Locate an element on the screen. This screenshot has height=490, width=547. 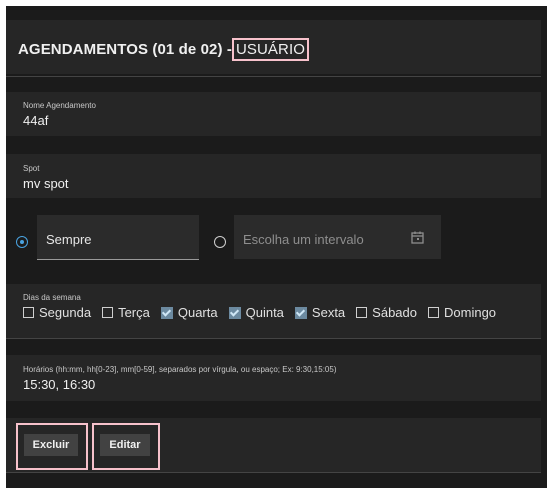
calendar-icon is located at coordinates (417, 237).